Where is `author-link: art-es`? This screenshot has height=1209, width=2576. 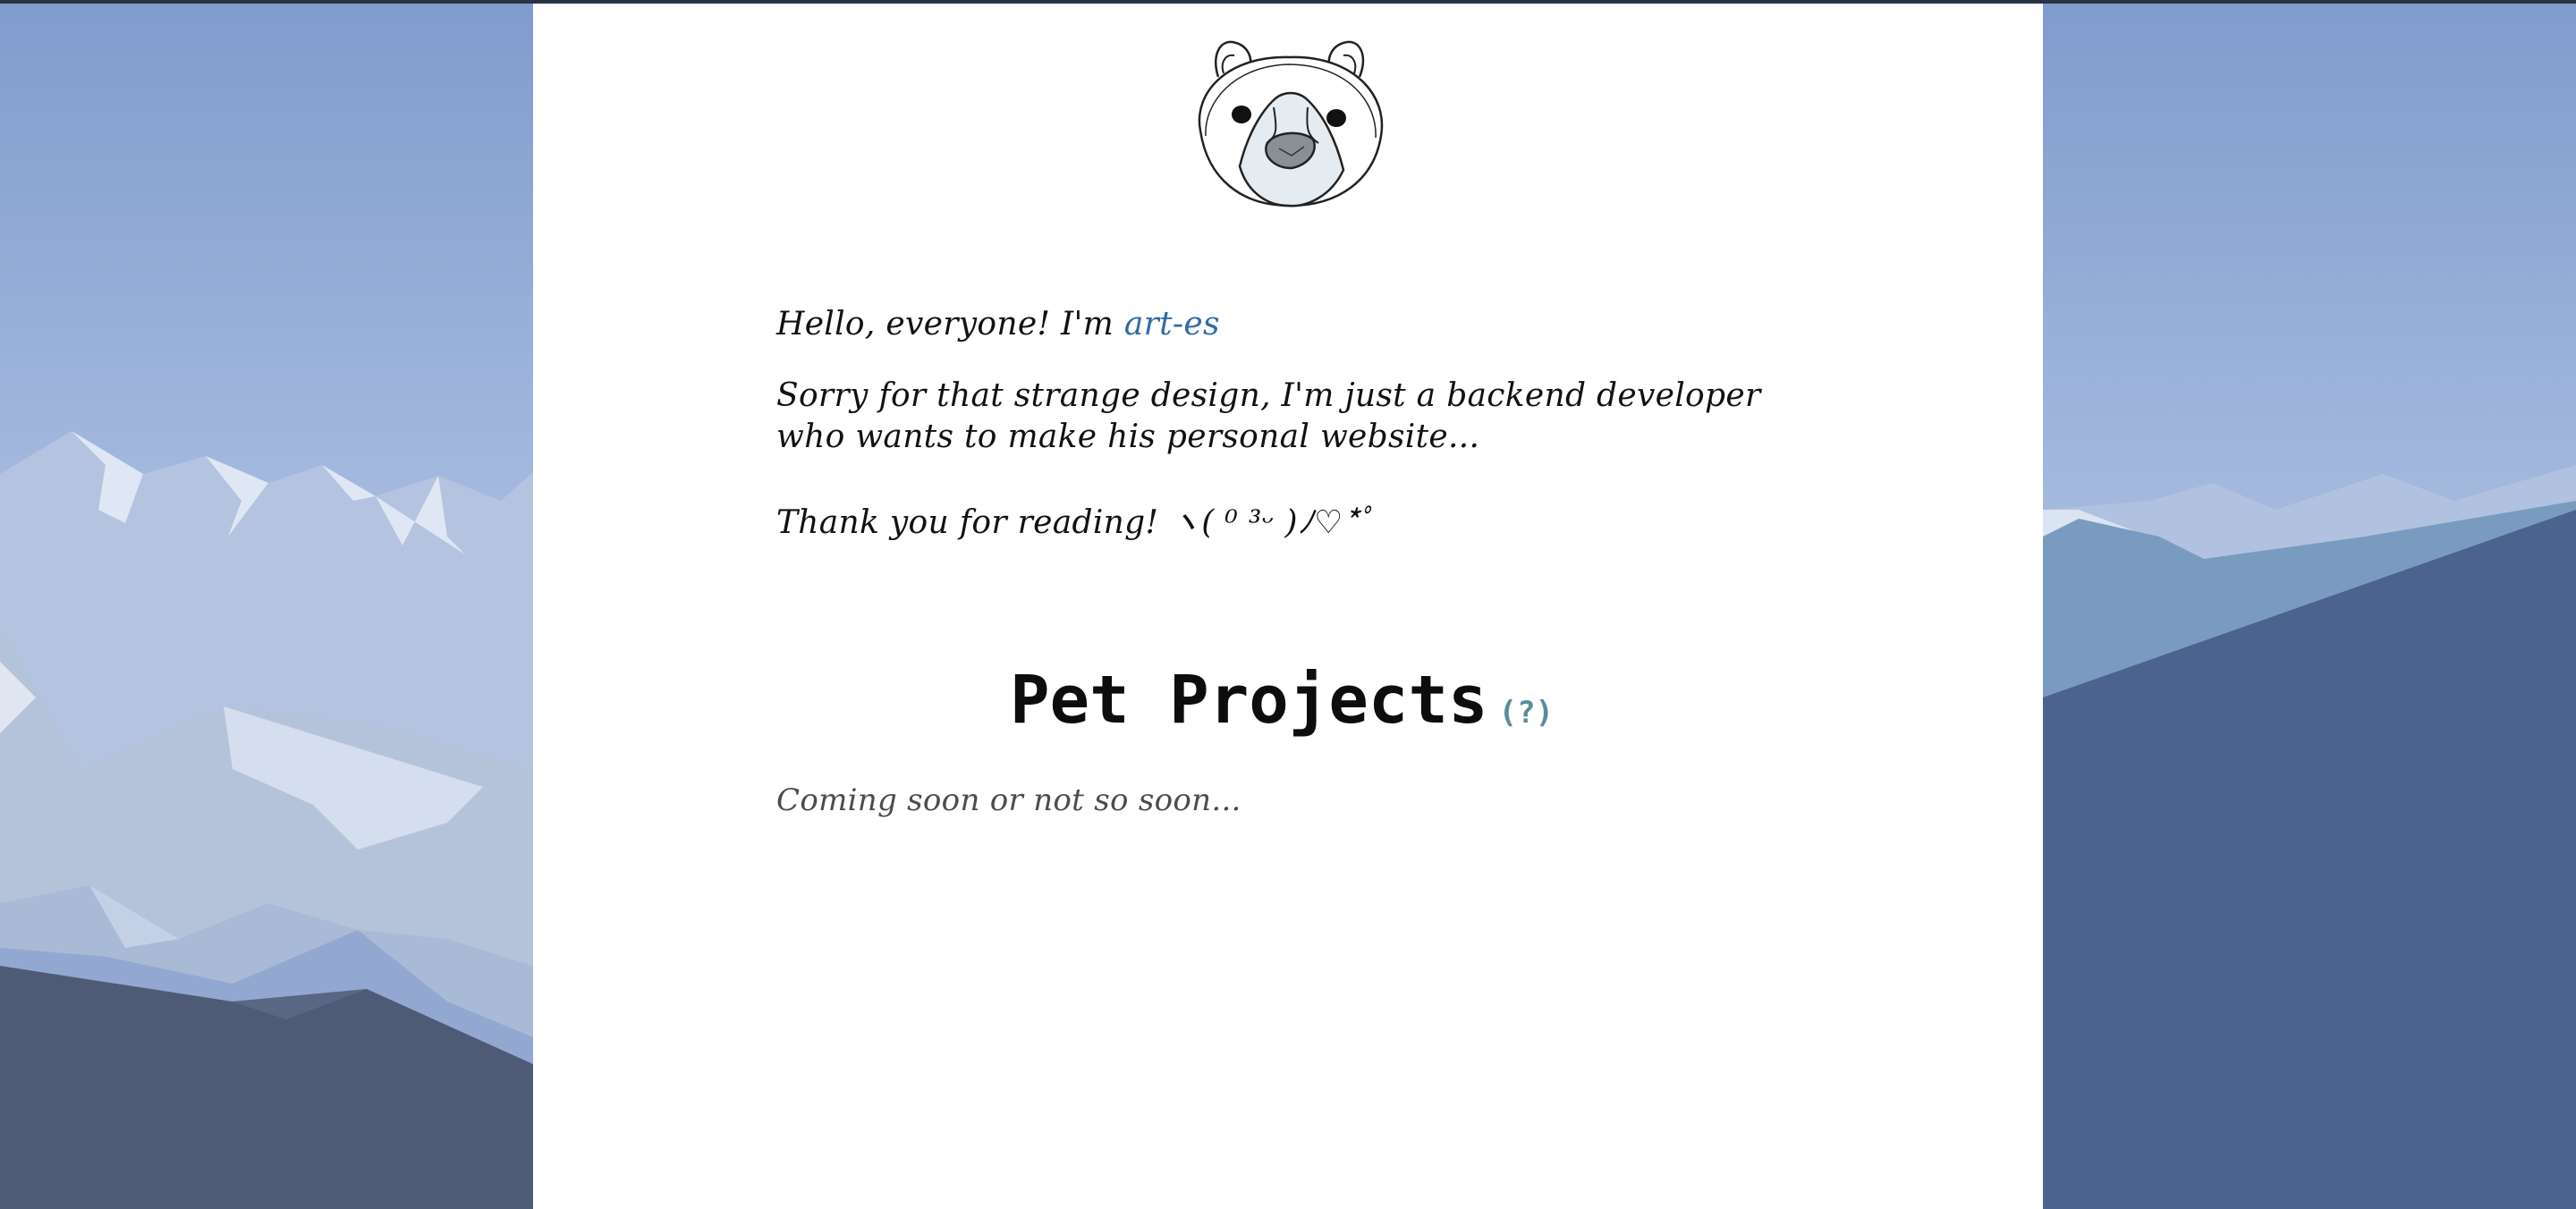
author-link: art-es is located at coordinates (1172, 324).